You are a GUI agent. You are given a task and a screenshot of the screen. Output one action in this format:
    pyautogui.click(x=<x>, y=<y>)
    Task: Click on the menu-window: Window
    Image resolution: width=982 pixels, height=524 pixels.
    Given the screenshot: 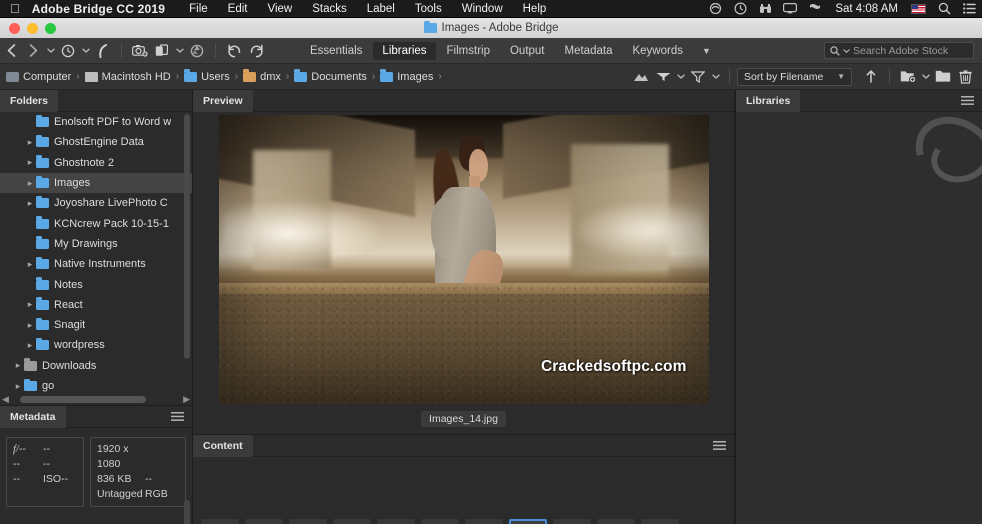 What is the action you would take?
    pyautogui.click(x=482, y=9)
    